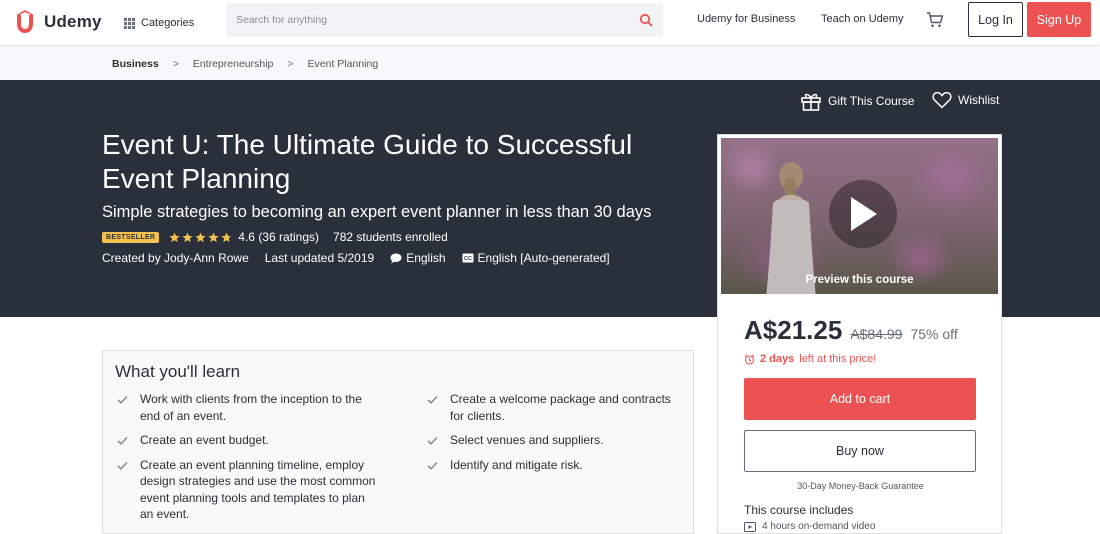  Describe the element at coordinates (426, 258) in the screenshot. I see `language-label: English` at that location.